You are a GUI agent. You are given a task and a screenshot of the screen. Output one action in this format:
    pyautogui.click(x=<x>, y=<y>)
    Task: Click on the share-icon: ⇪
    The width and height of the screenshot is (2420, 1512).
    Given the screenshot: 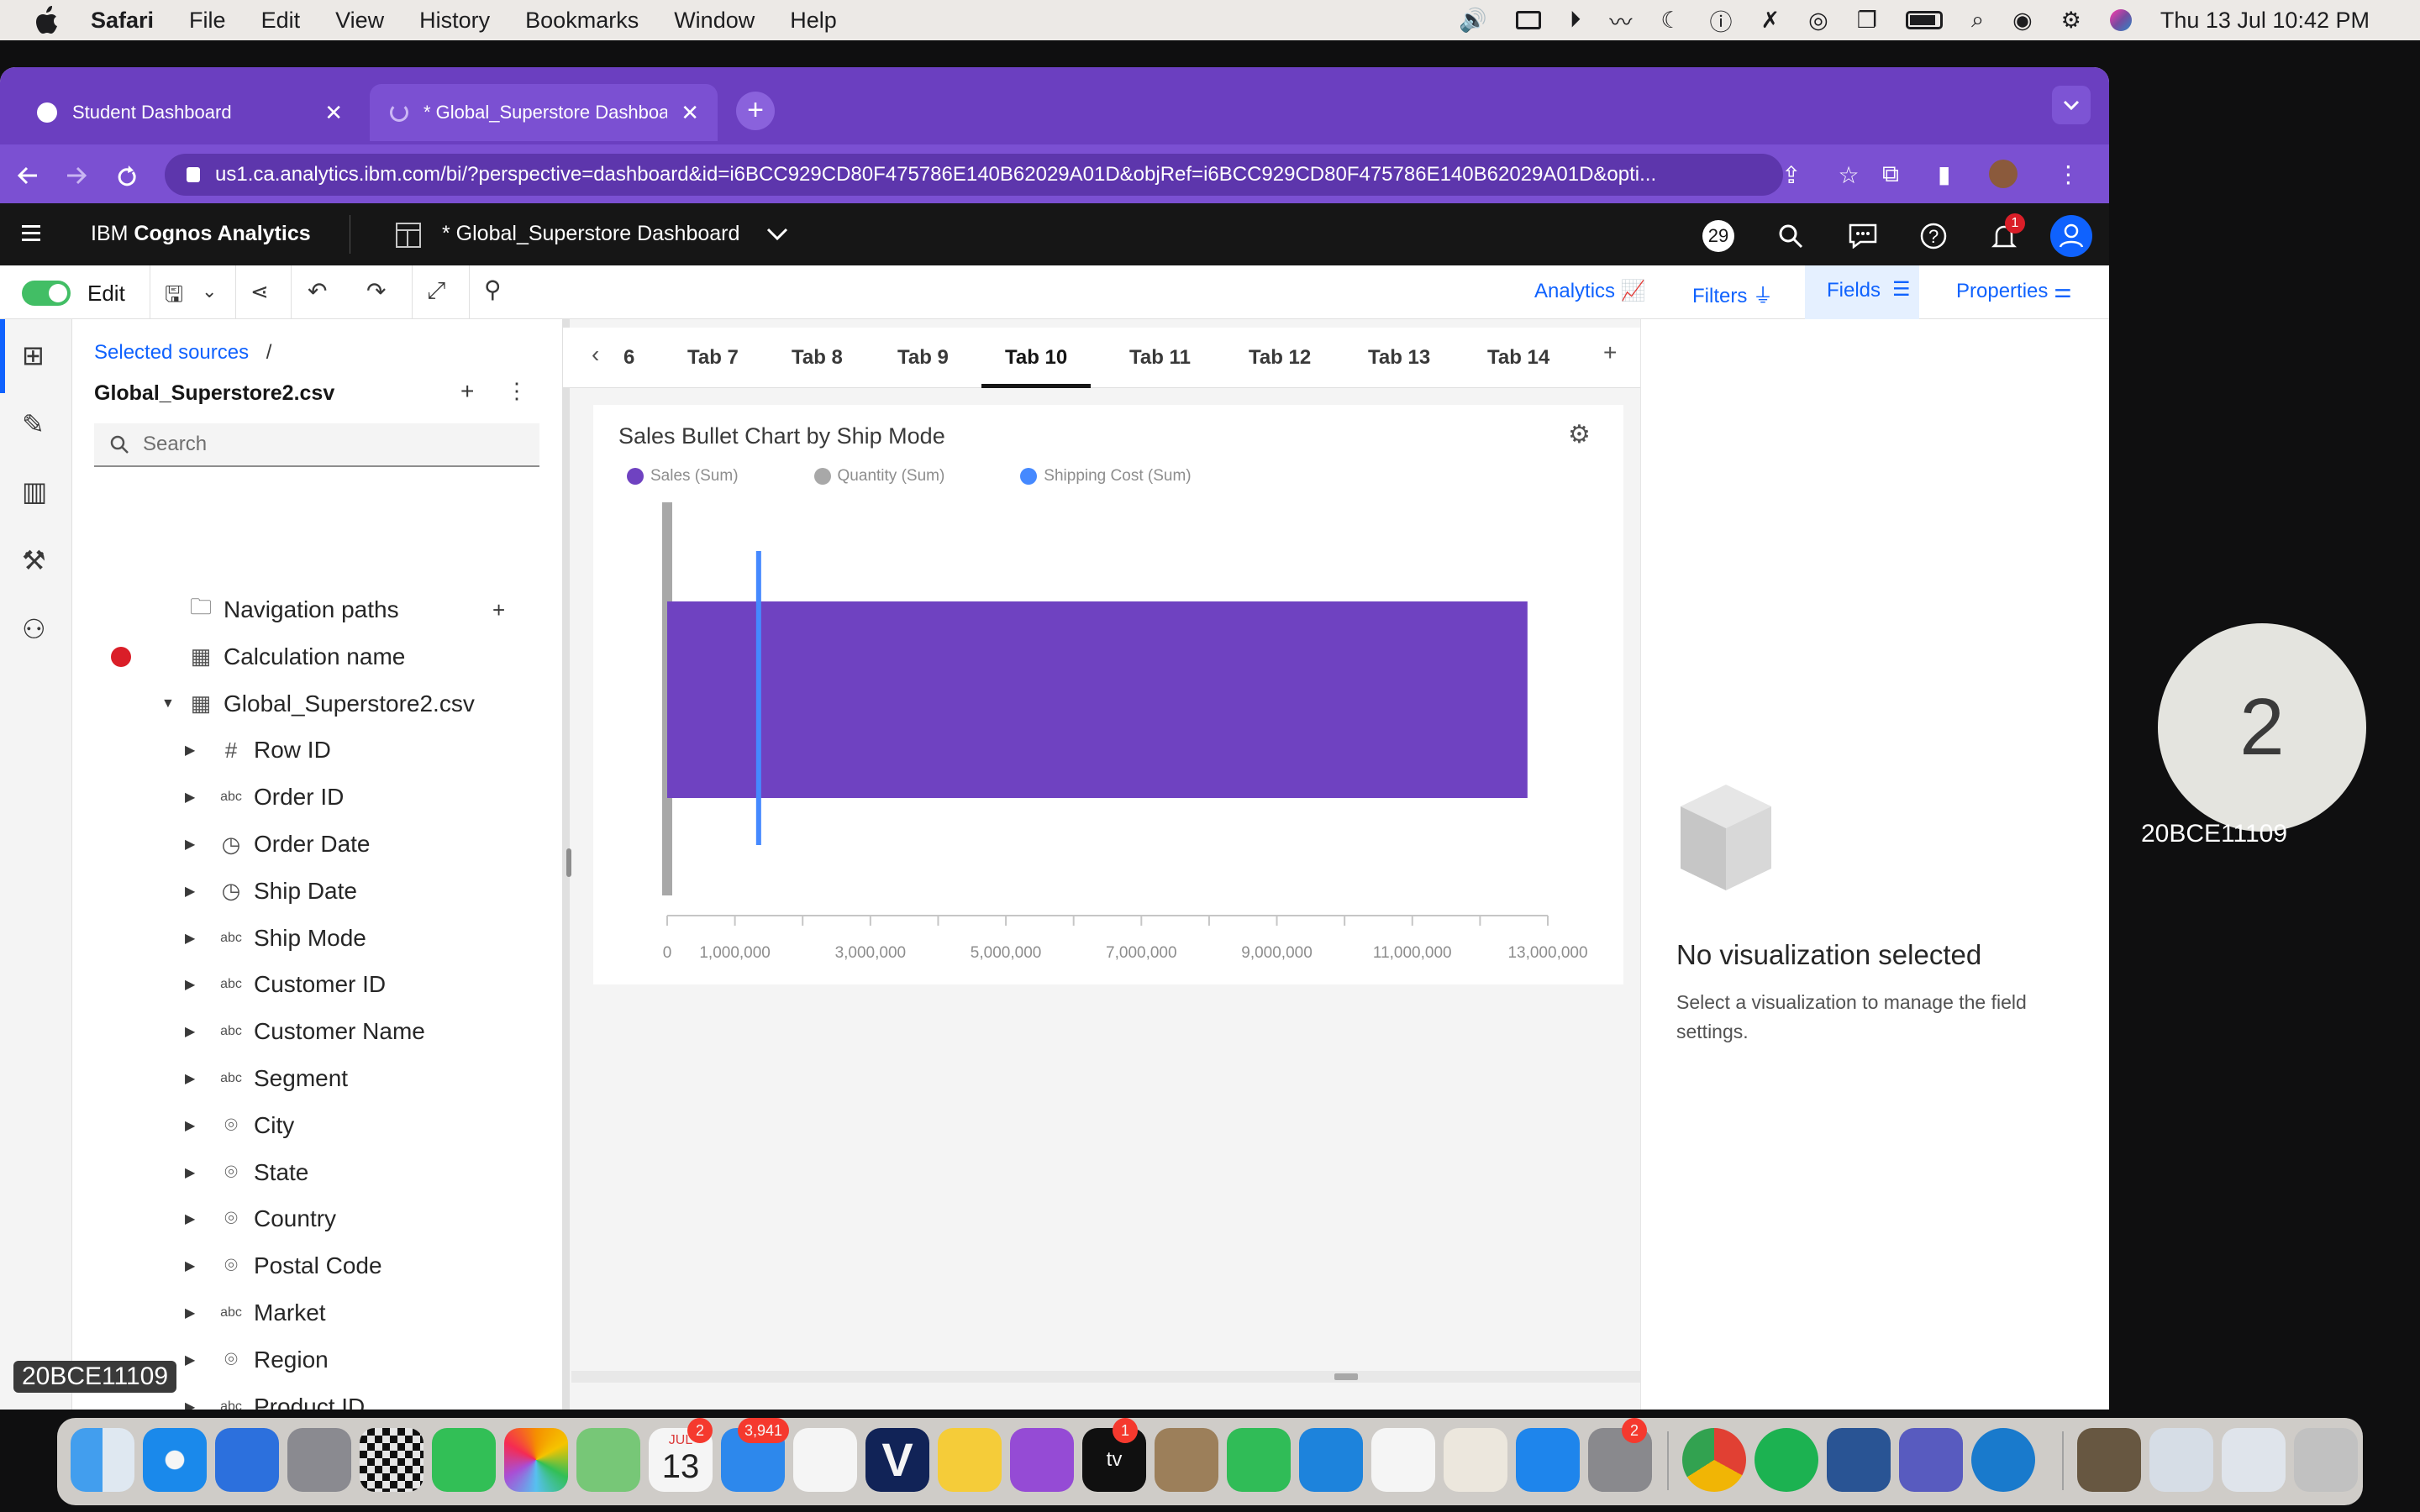 What is the action you would take?
    pyautogui.click(x=1791, y=175)
    